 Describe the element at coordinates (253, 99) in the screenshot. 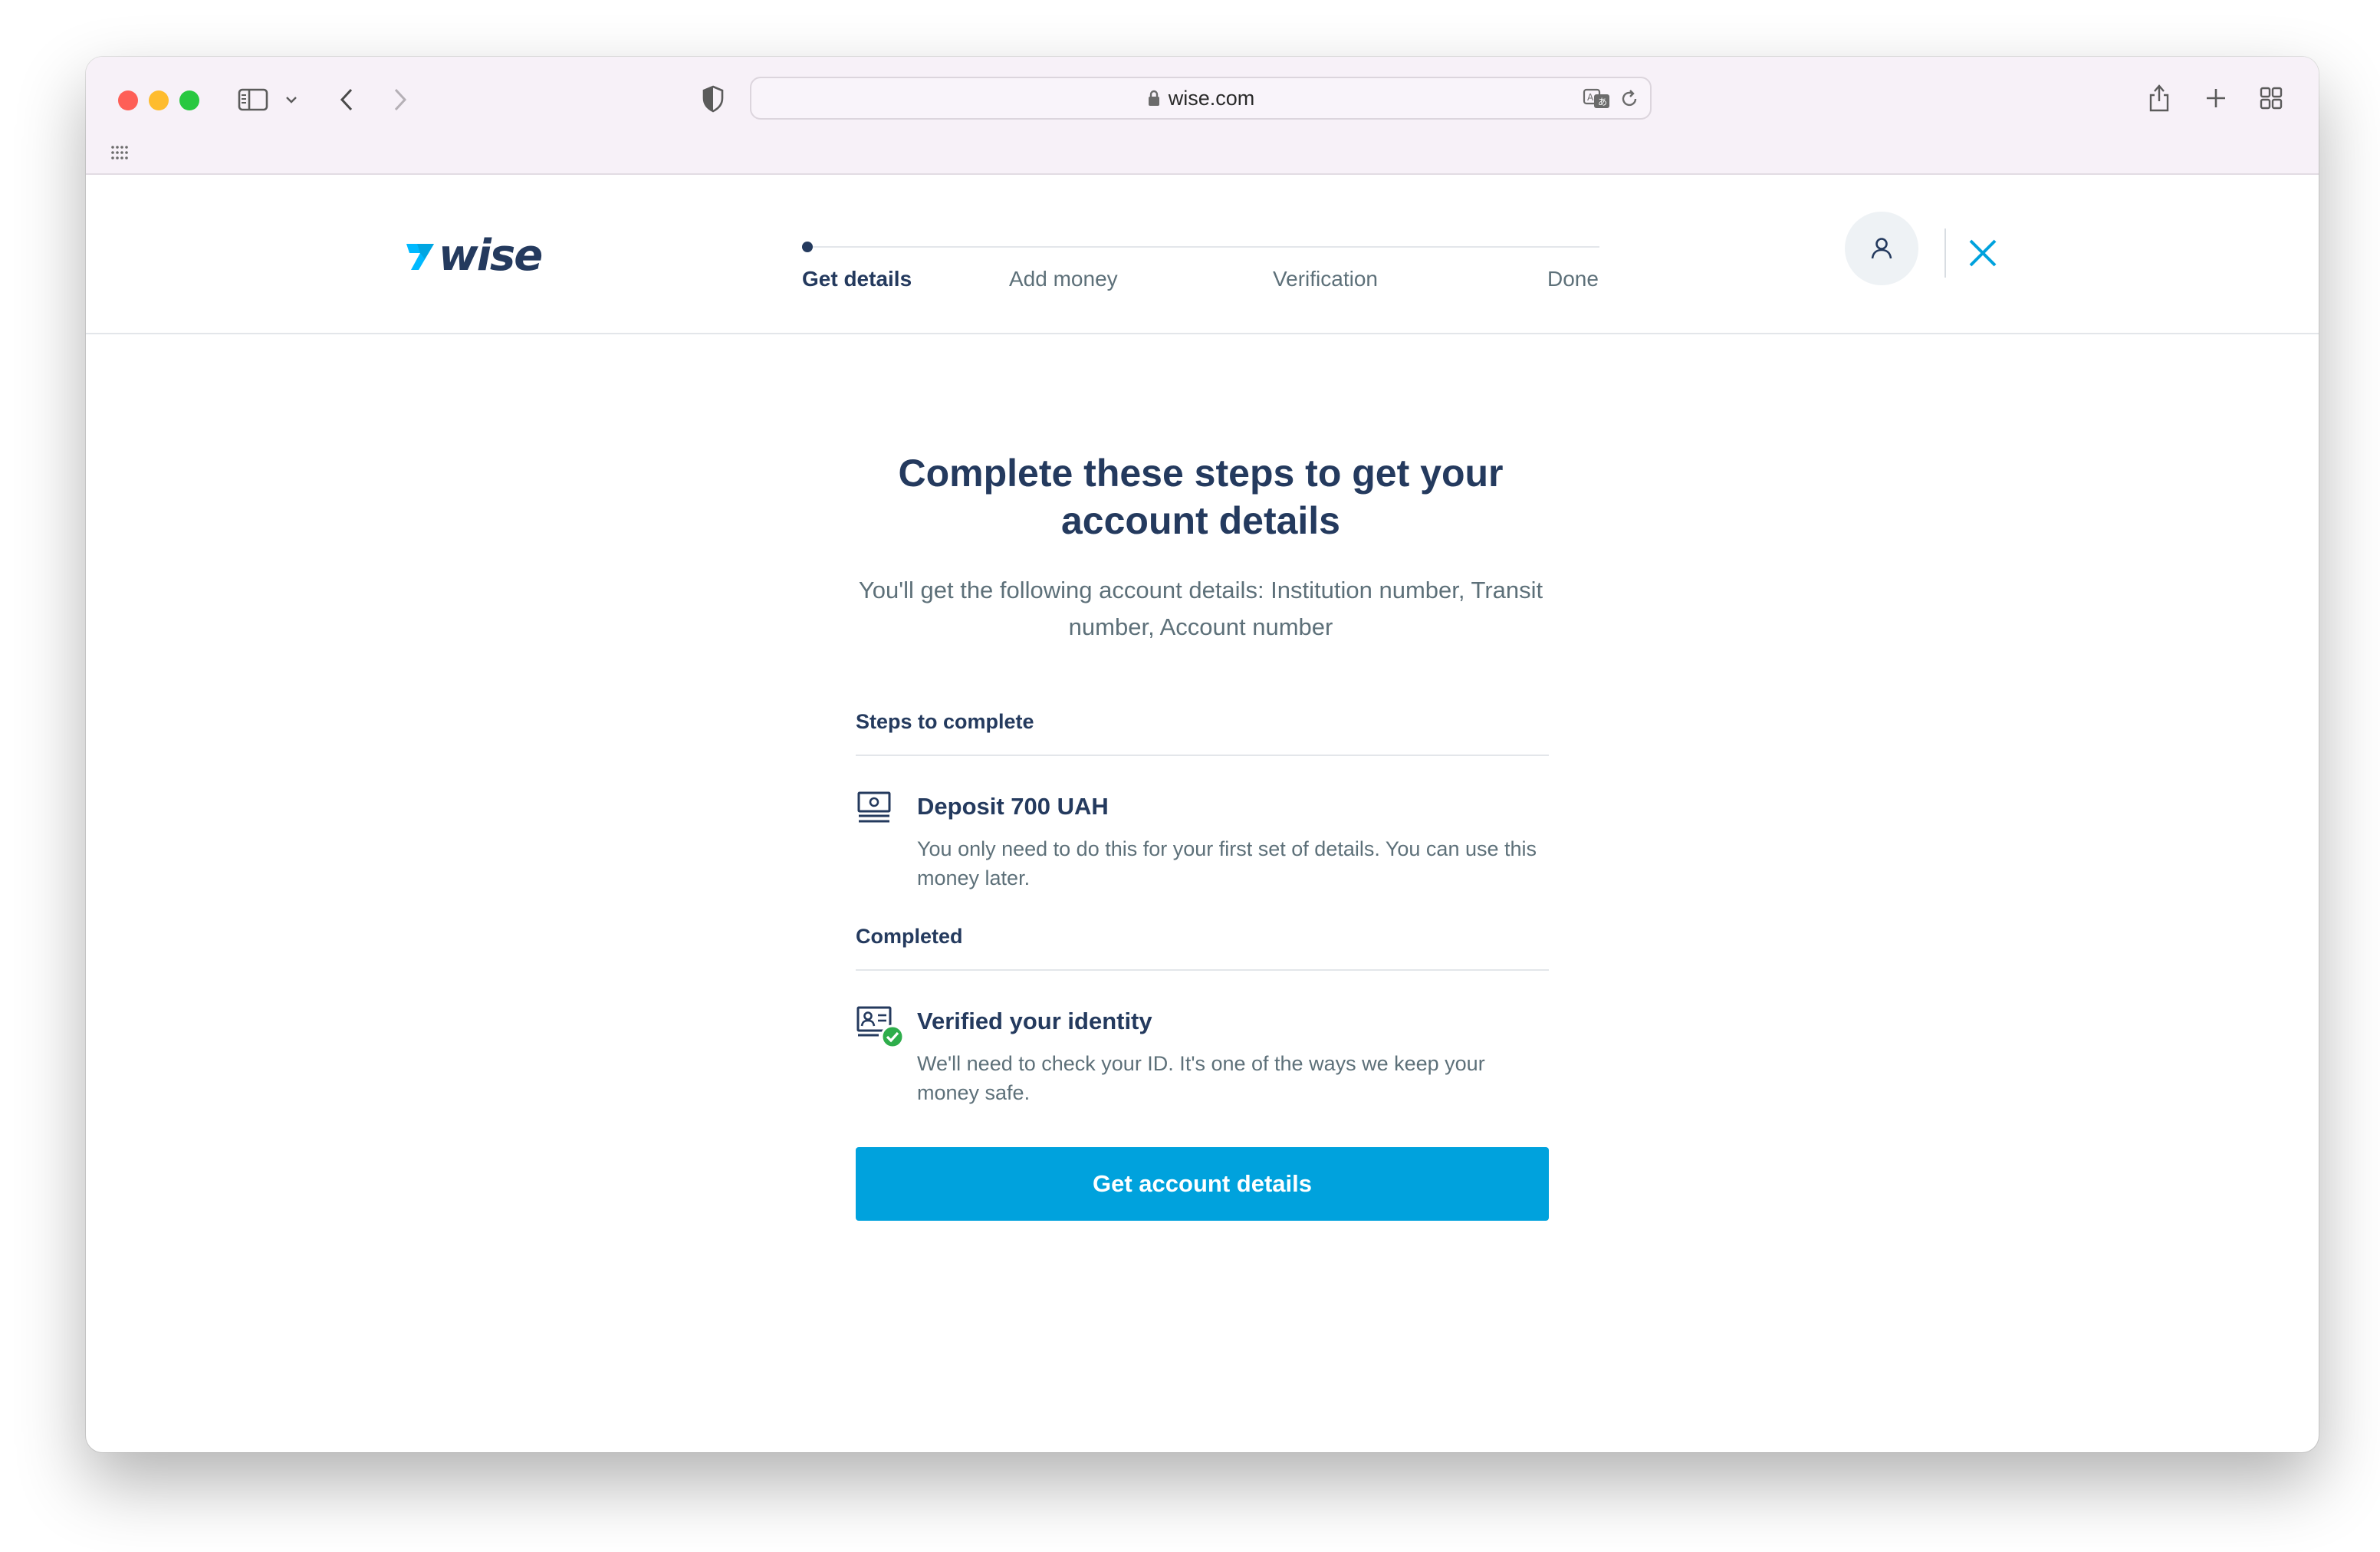

I see `sidebar-icon` at that location.